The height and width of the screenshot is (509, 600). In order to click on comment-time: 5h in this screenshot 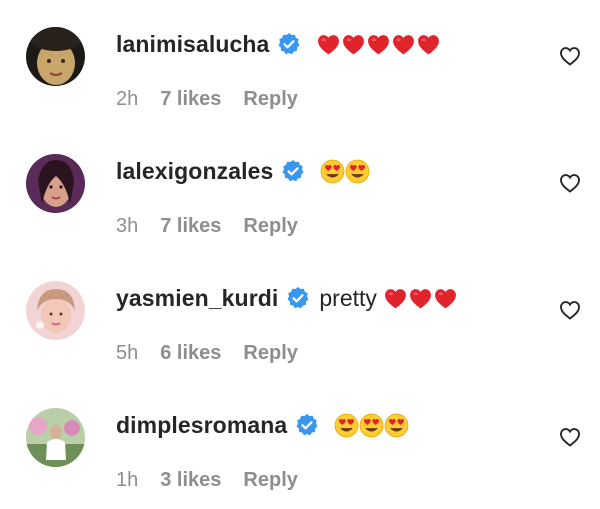, I will do `click(127, 353)`.